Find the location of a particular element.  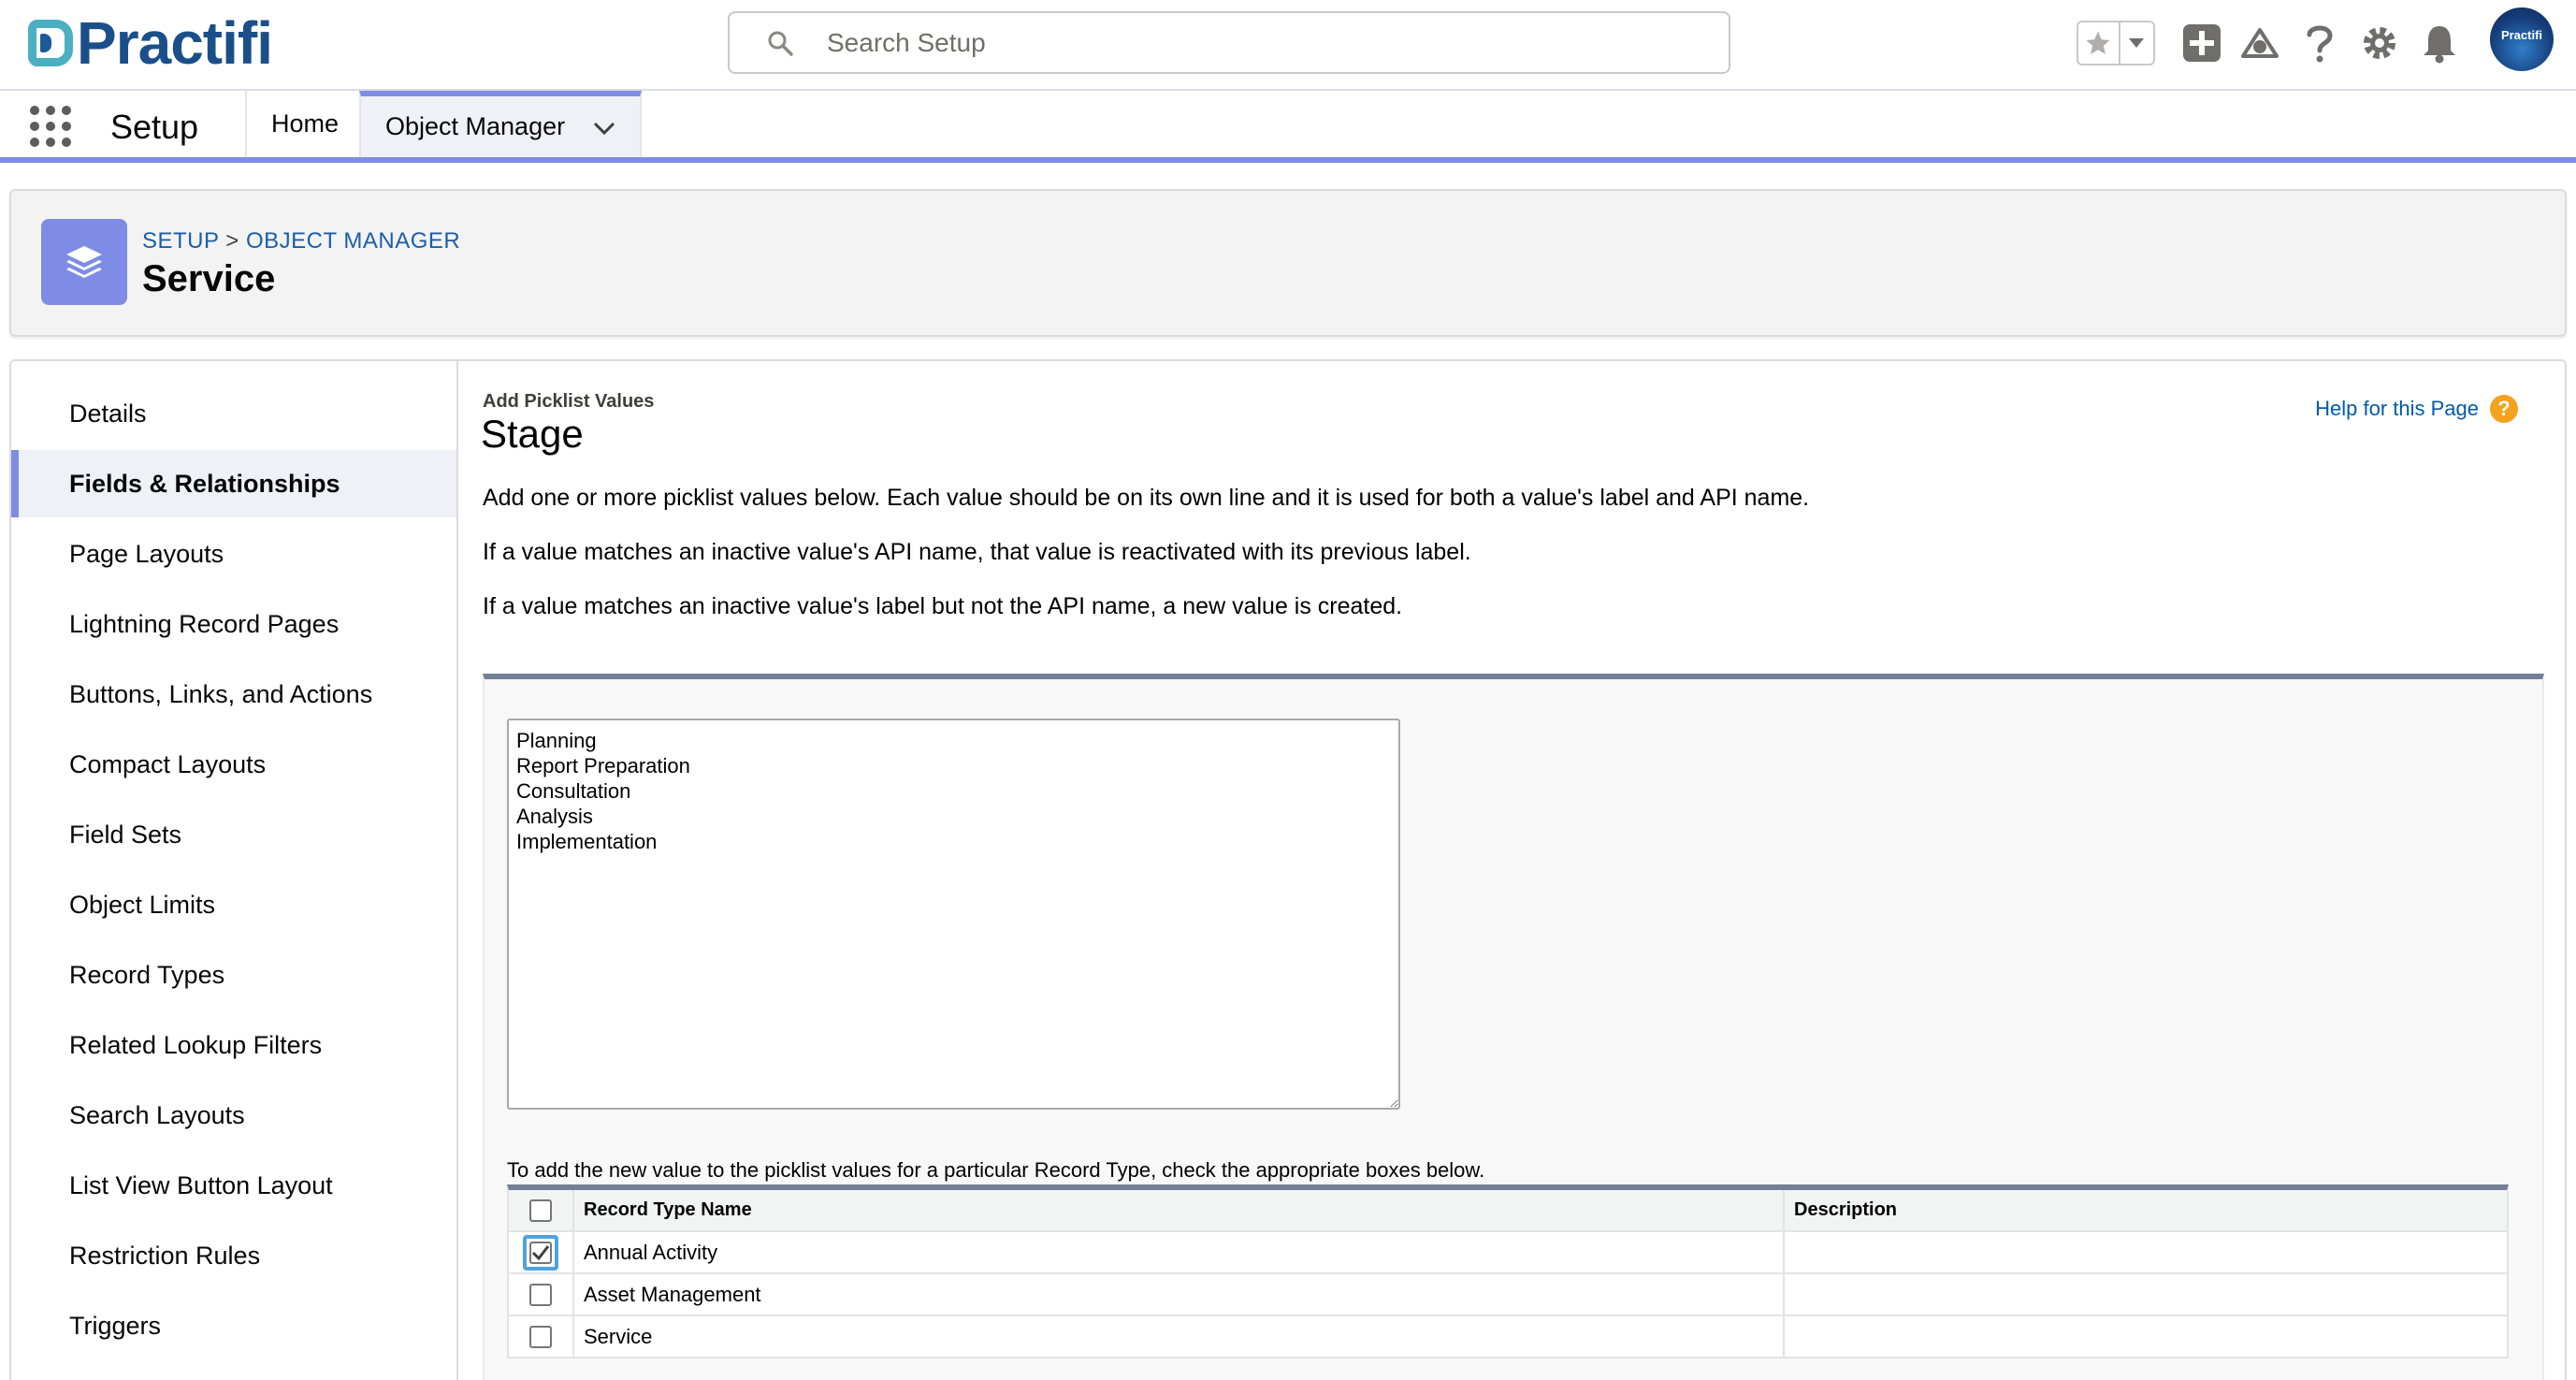

sidebar-item-label: Page Layouts is located at coordinates (146, 553).